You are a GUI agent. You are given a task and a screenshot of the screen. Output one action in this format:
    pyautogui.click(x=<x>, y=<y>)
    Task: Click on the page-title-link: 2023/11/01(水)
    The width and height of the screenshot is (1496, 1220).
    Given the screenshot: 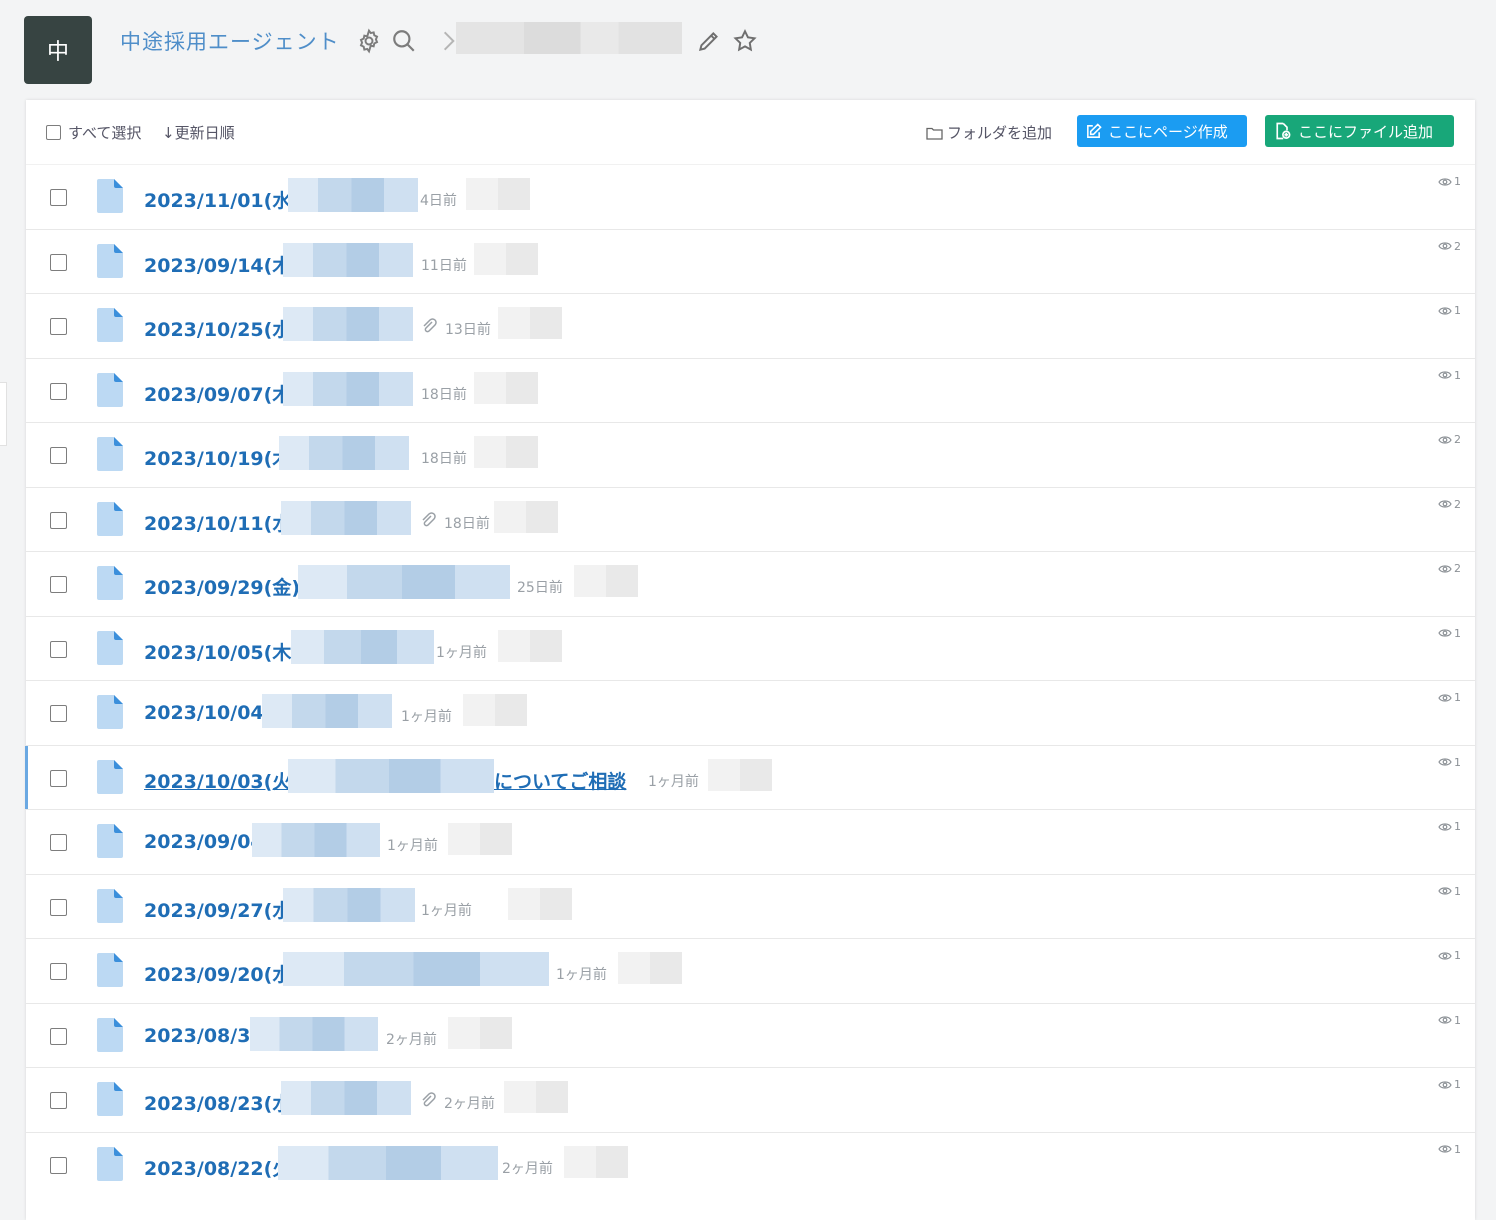 What is the action you would take?
    pyautogui.click(x=222, y=199)
    